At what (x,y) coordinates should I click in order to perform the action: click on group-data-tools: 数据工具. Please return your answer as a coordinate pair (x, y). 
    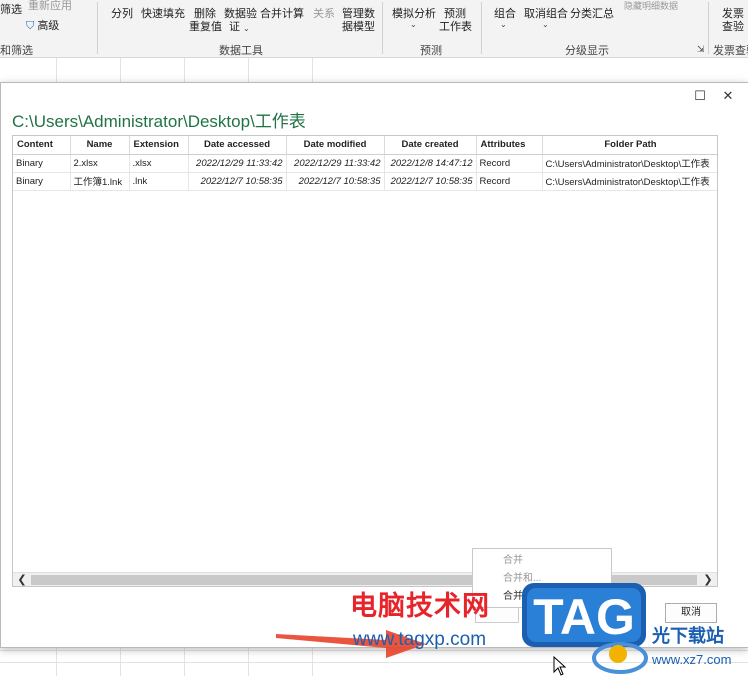
    Looking at the image, I should click on (241, 51).